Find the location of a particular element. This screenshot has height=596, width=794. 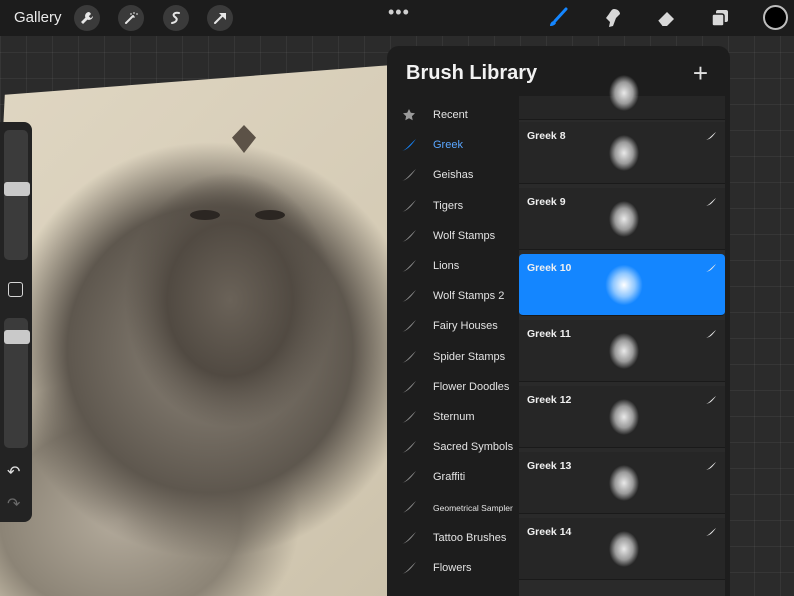

brush-card: Greek 11 is located at coordinates (622, 351).